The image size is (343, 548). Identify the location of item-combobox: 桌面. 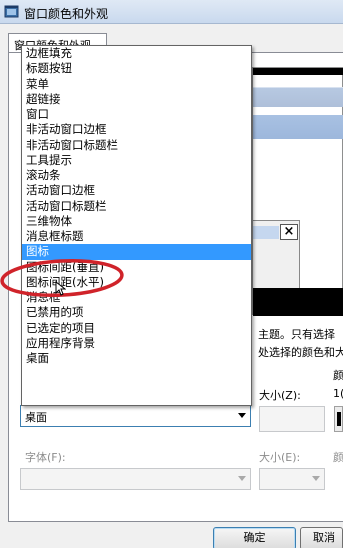
(135, 416).